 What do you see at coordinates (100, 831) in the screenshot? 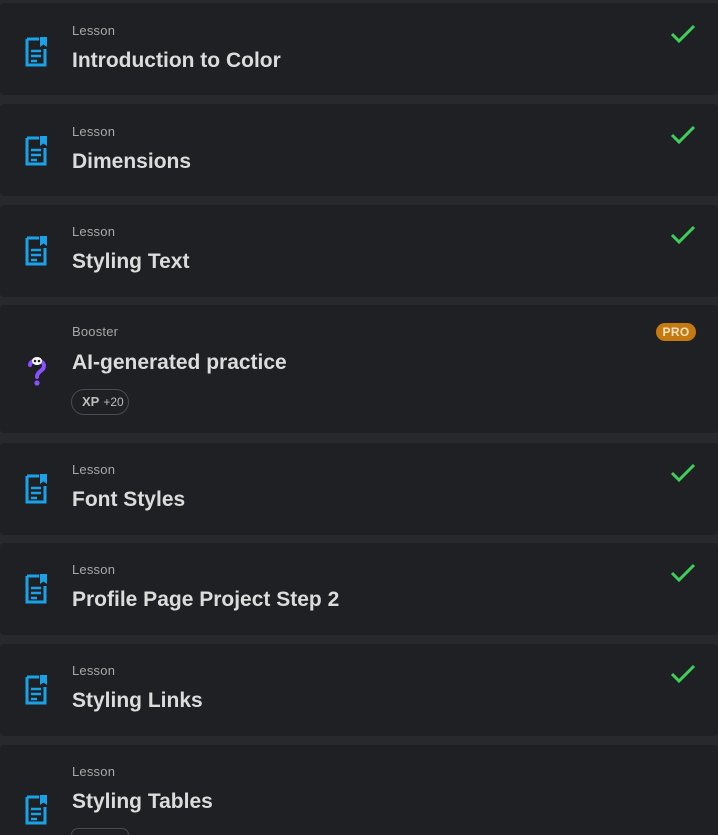
I see `xp-pill` at bounding box center [100, 831].